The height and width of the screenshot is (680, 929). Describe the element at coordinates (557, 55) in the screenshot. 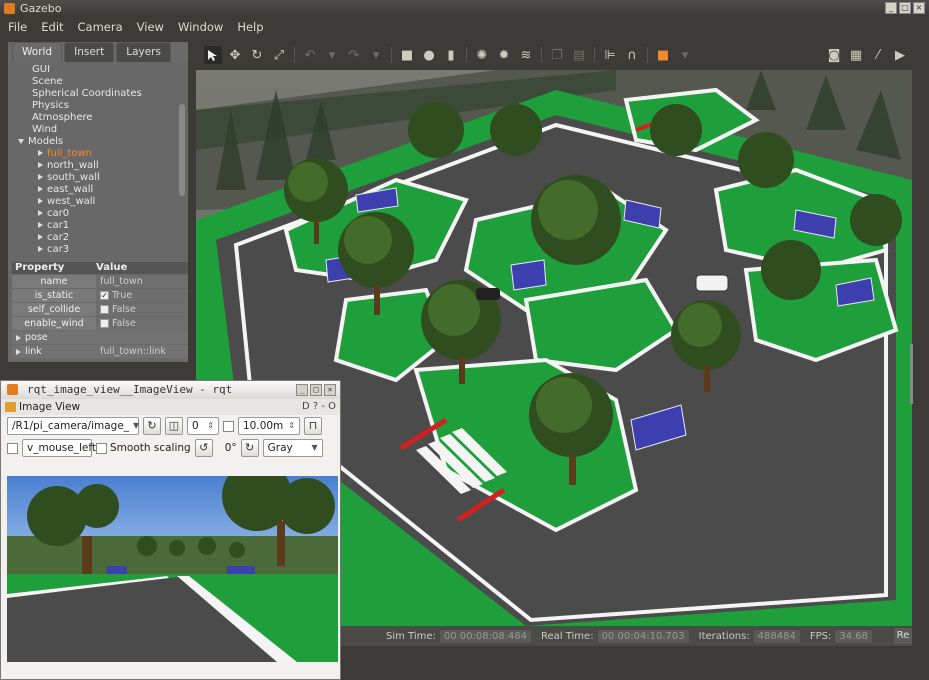

I see `copy-icon: ❐` at that location.